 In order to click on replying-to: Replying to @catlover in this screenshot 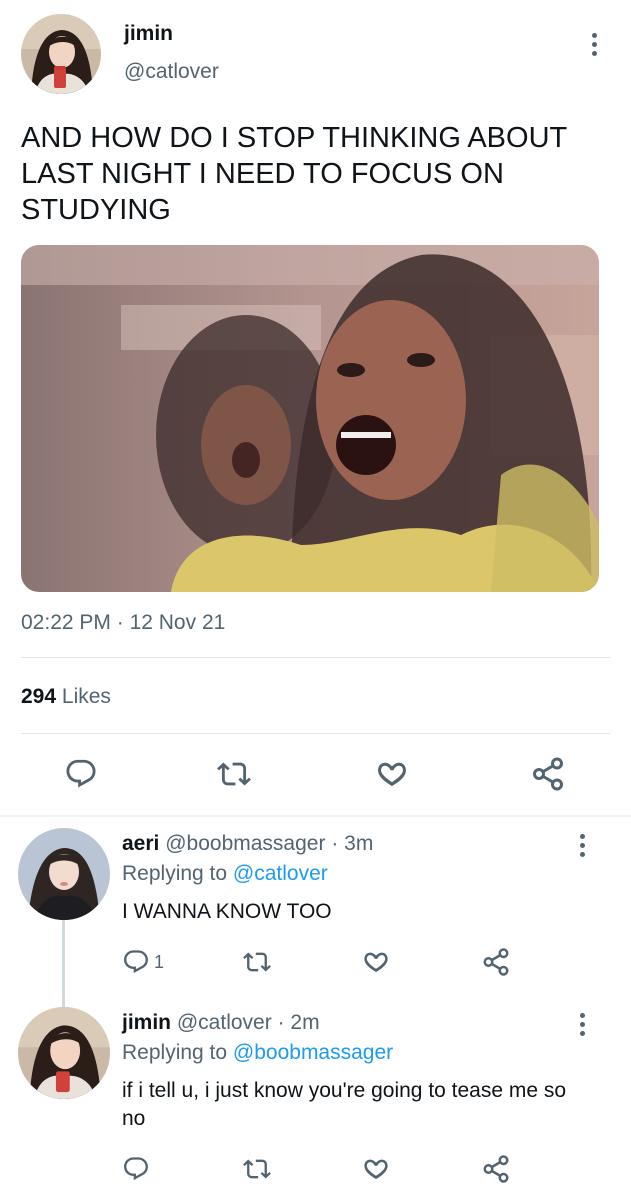, I will do `click(225, 874)`.